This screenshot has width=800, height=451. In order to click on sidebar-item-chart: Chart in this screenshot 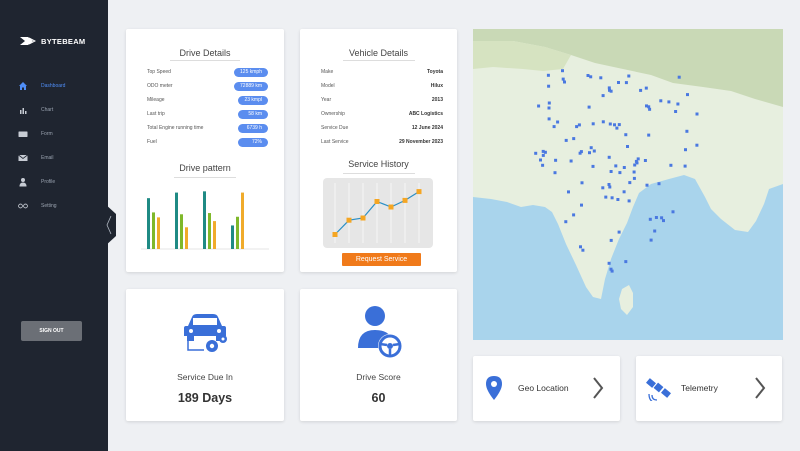, I will do `click(41, 110)`.